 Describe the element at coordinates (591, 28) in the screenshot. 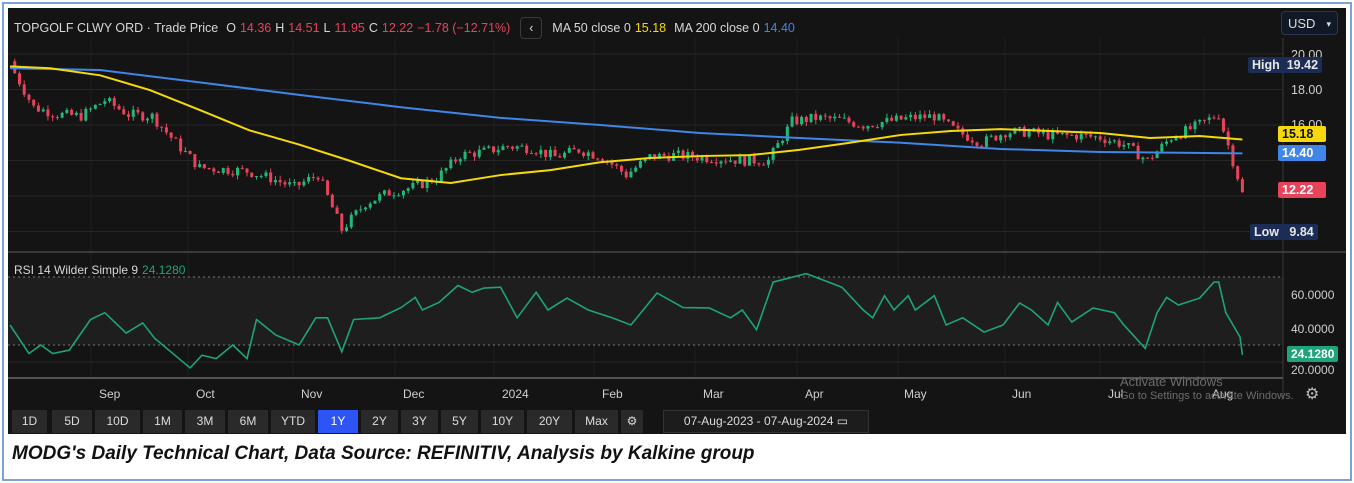

I see `ma50-label: MA 50 close 0` at that location.